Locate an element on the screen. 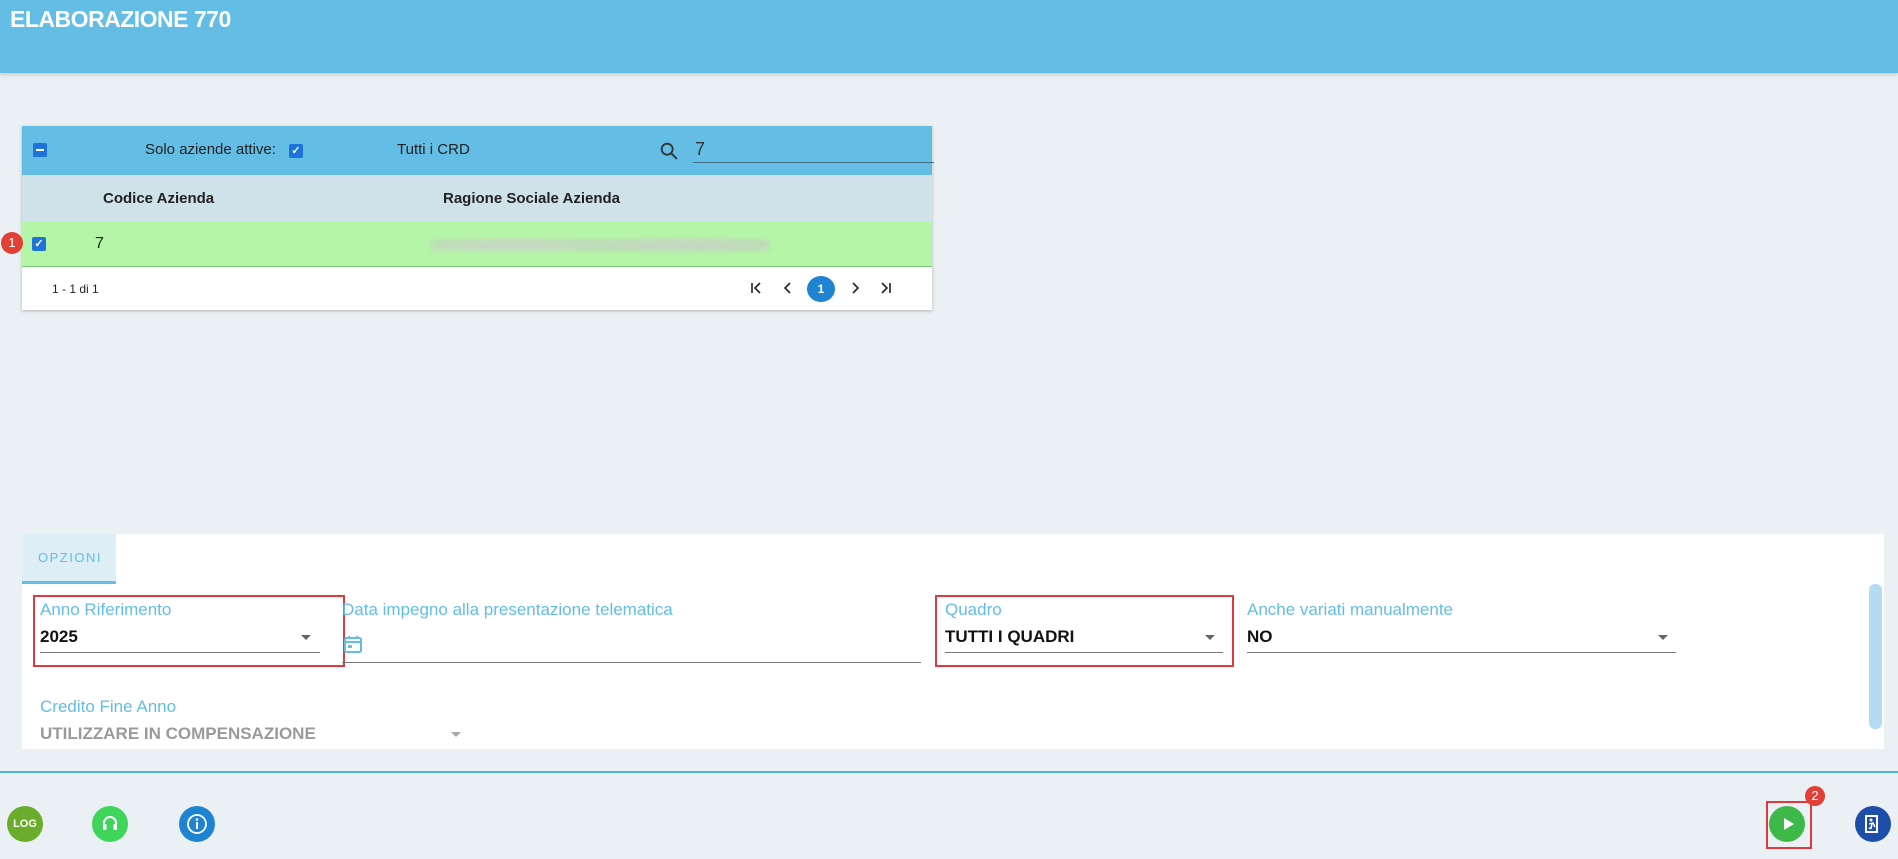 This screenshot has height=859, width=1898. pager: 1 - 1 di 1 1 is located at coordinates (477, 288).